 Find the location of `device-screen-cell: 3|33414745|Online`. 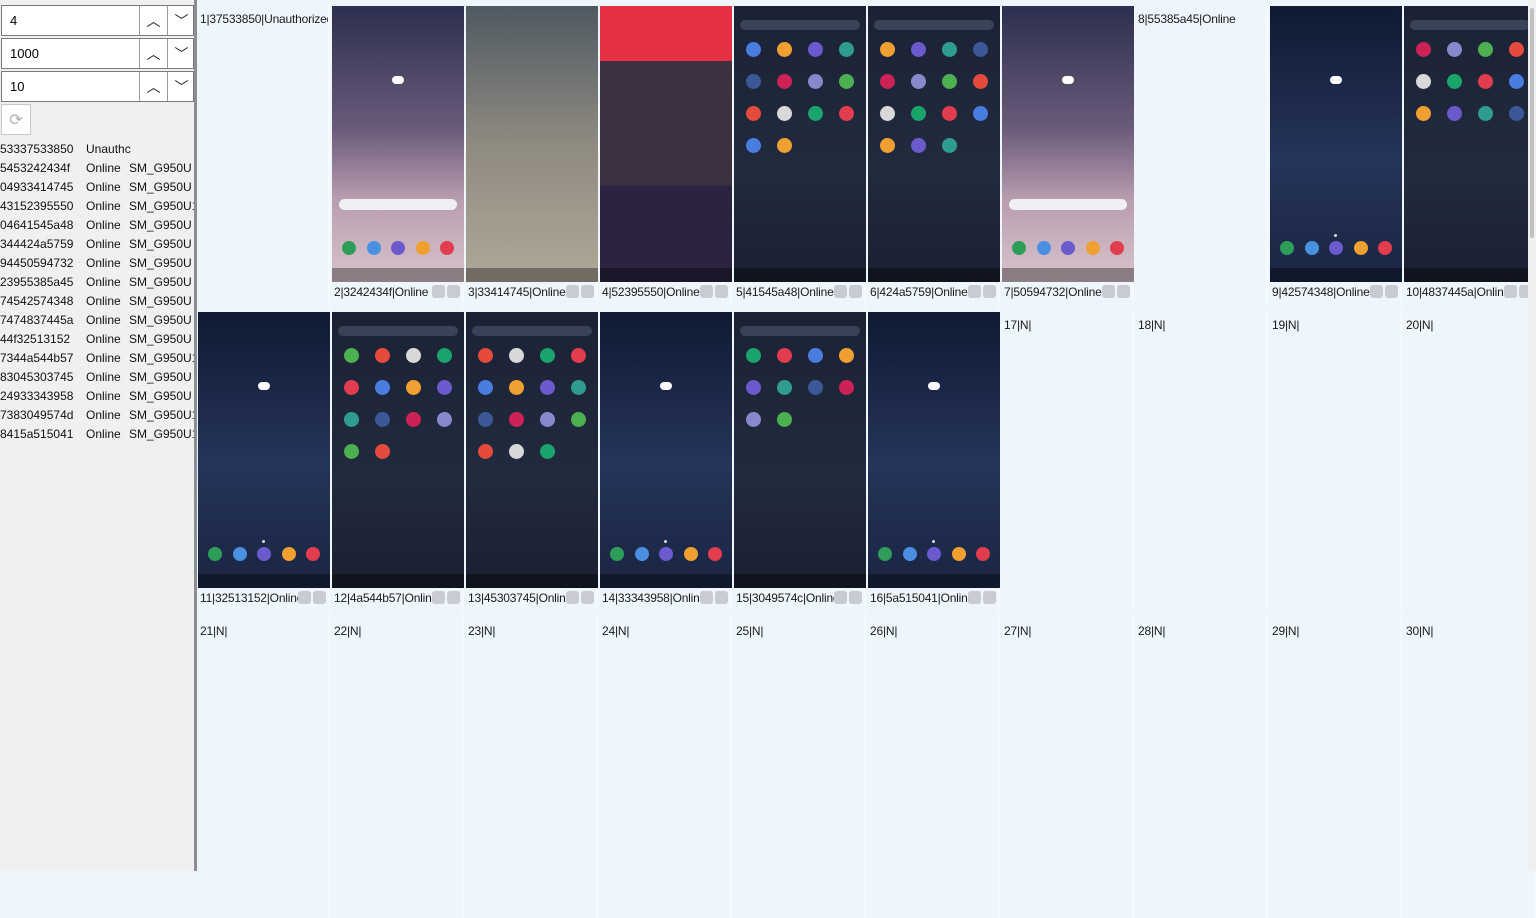

device-screen-cell: 3|33414745|Online is located at coordinates (532, 155).